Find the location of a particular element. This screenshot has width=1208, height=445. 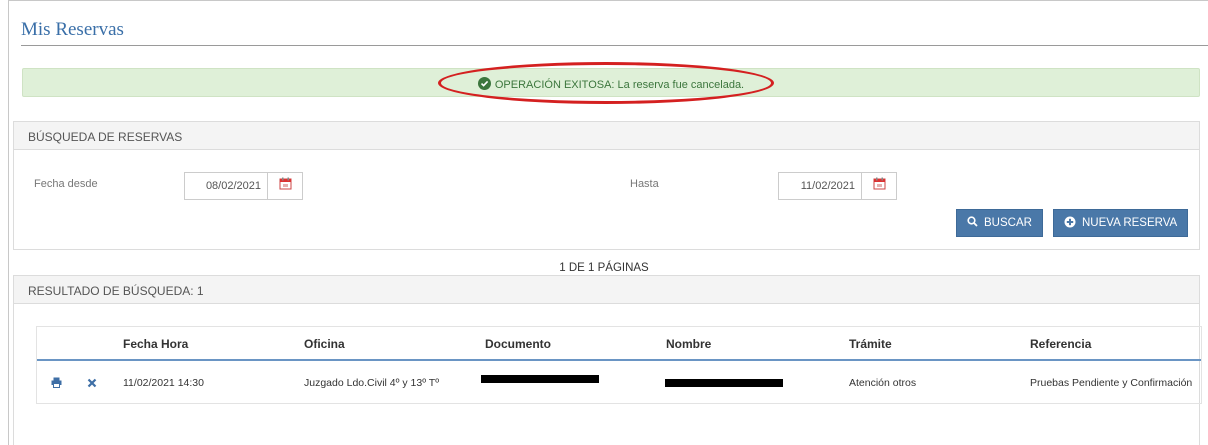

new-reservation-button: NUEVA RESERVA is located at coordinates (1121, 223).